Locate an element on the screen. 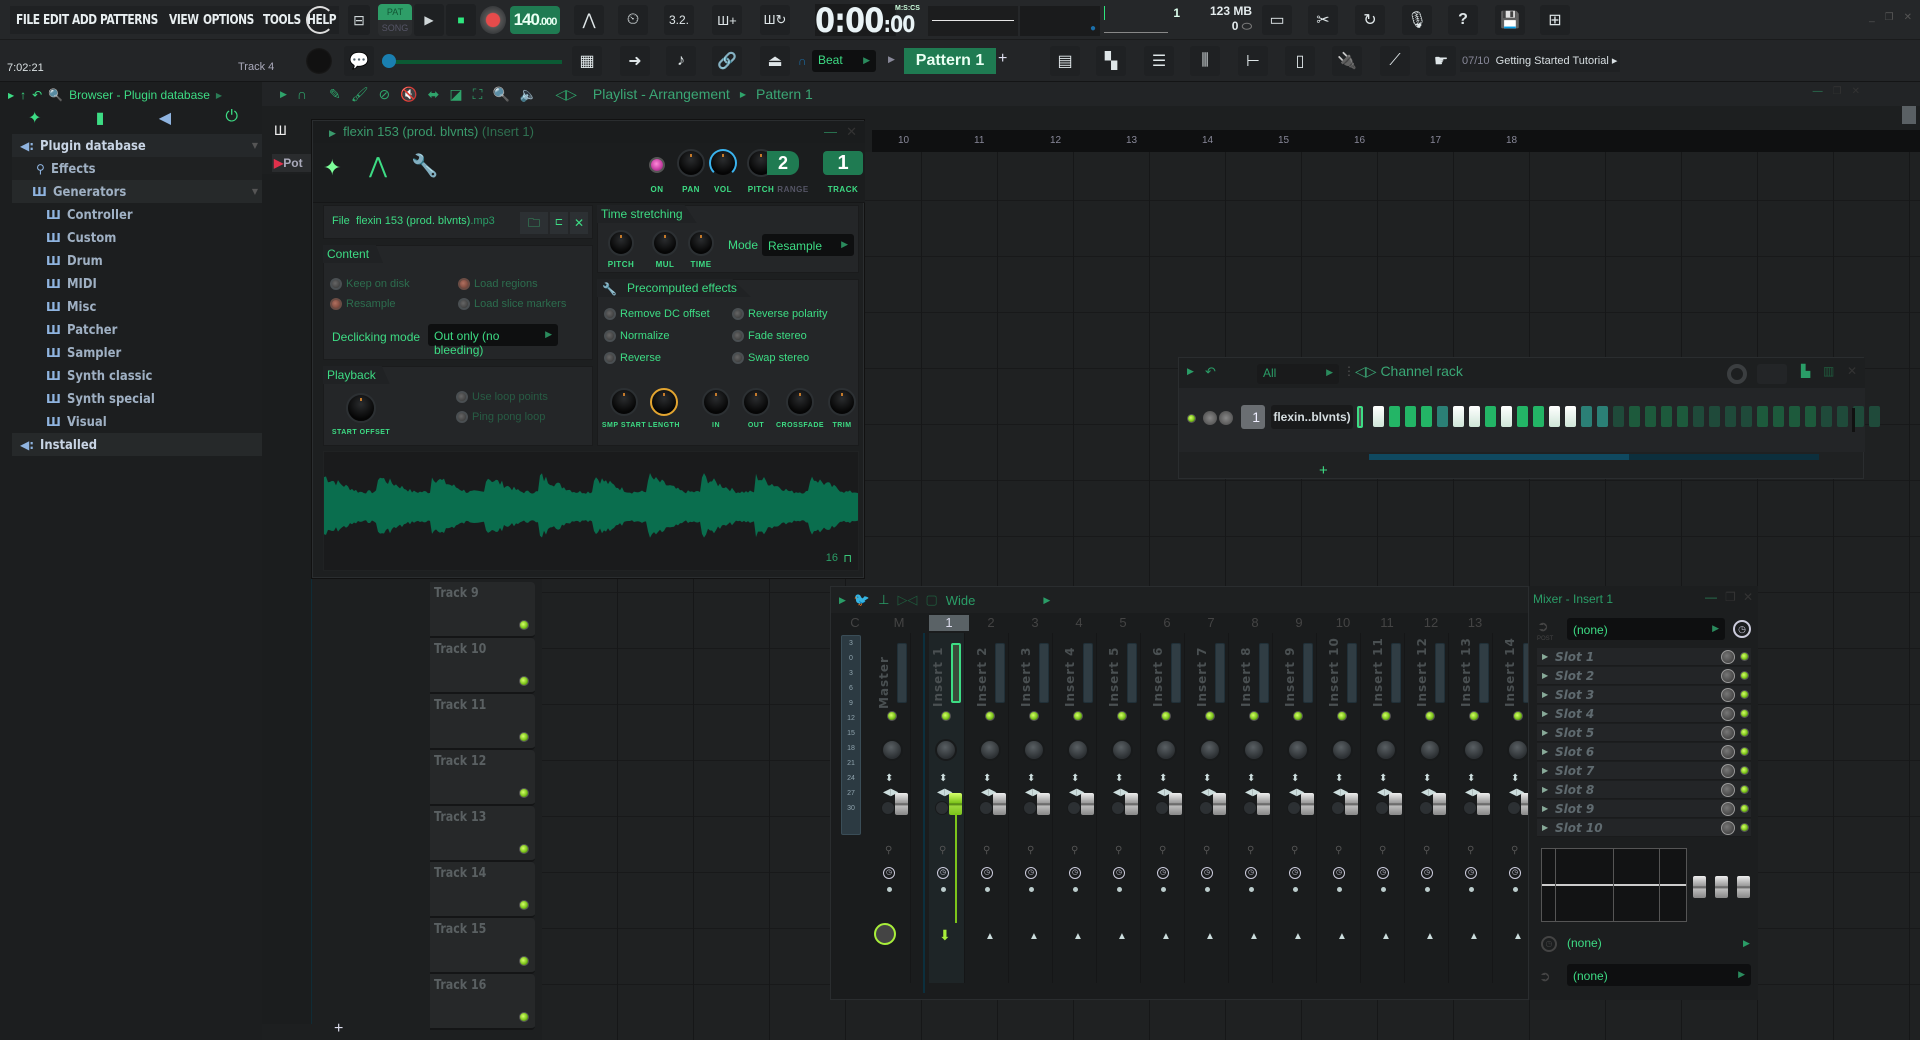 The image size is (1920, 1040). send-arrow-icon: ⬇ is located at coordinates (945, 935).